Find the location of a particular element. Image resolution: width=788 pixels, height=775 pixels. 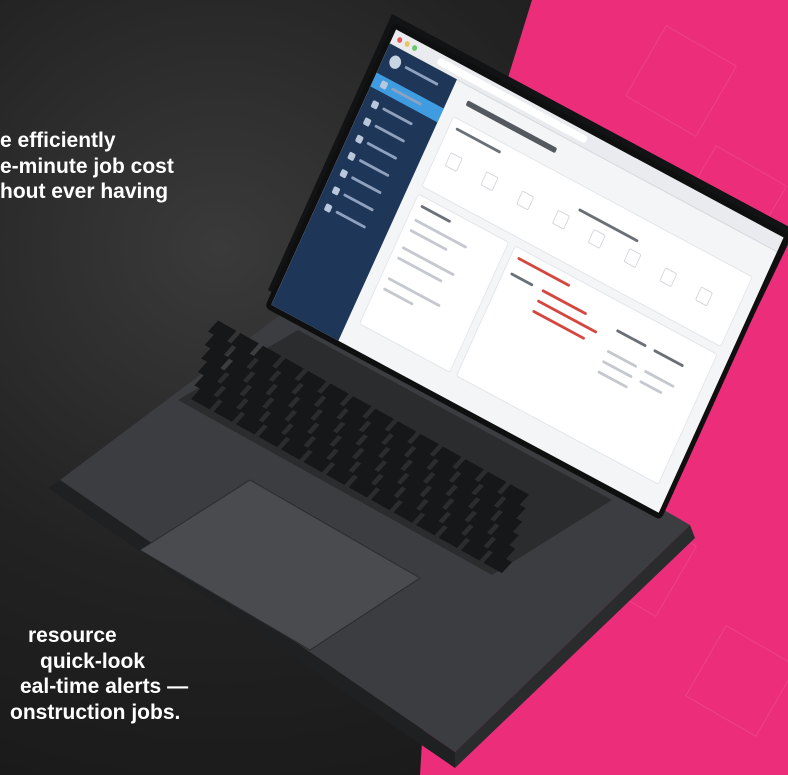

avatar is located at coordinates (395, 62).